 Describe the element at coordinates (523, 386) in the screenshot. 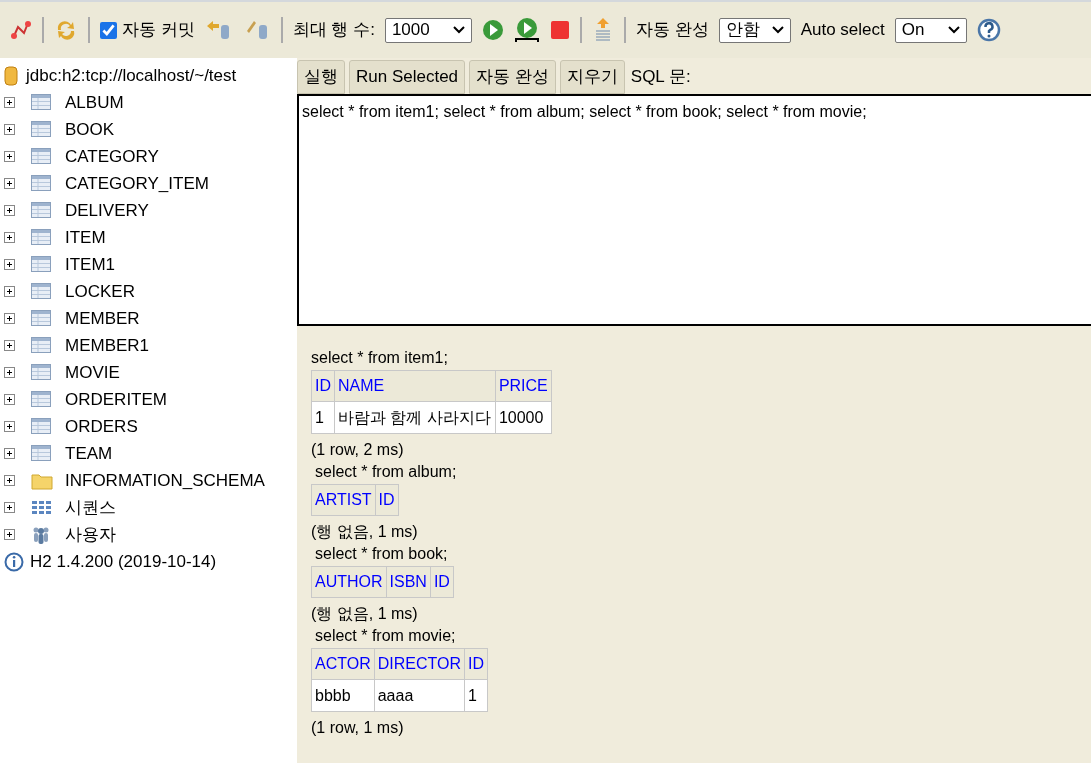

I see `column-header: PRICE` at that location.